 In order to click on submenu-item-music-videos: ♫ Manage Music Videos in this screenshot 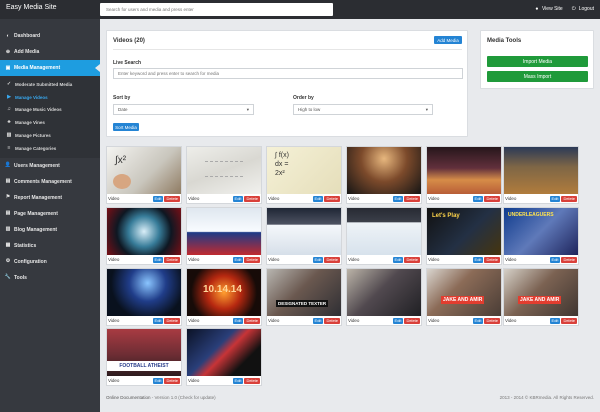, I will do `click(50, 110)`.